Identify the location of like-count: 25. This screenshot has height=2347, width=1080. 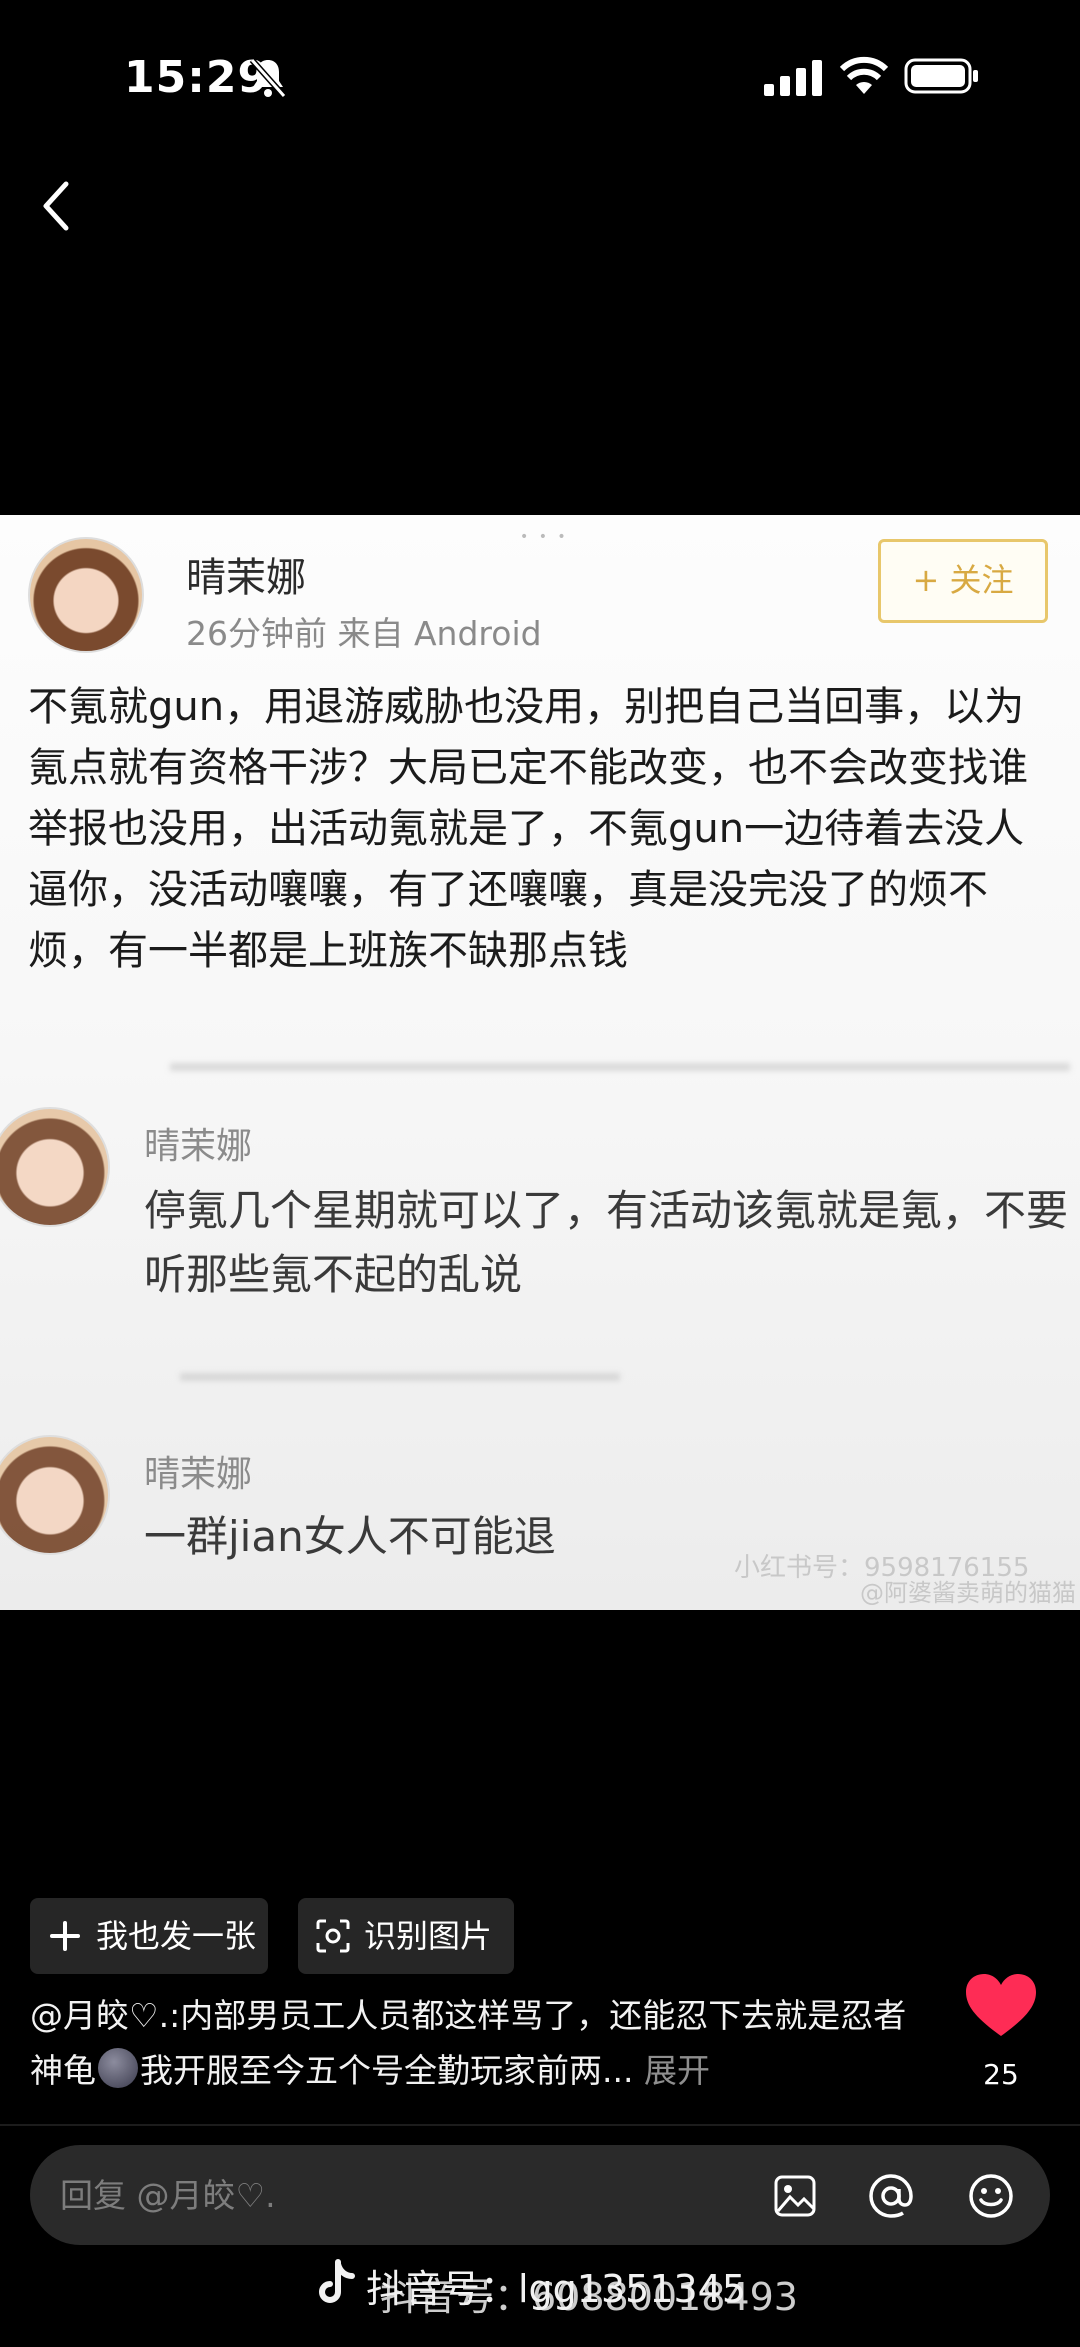
(1001, 2074).